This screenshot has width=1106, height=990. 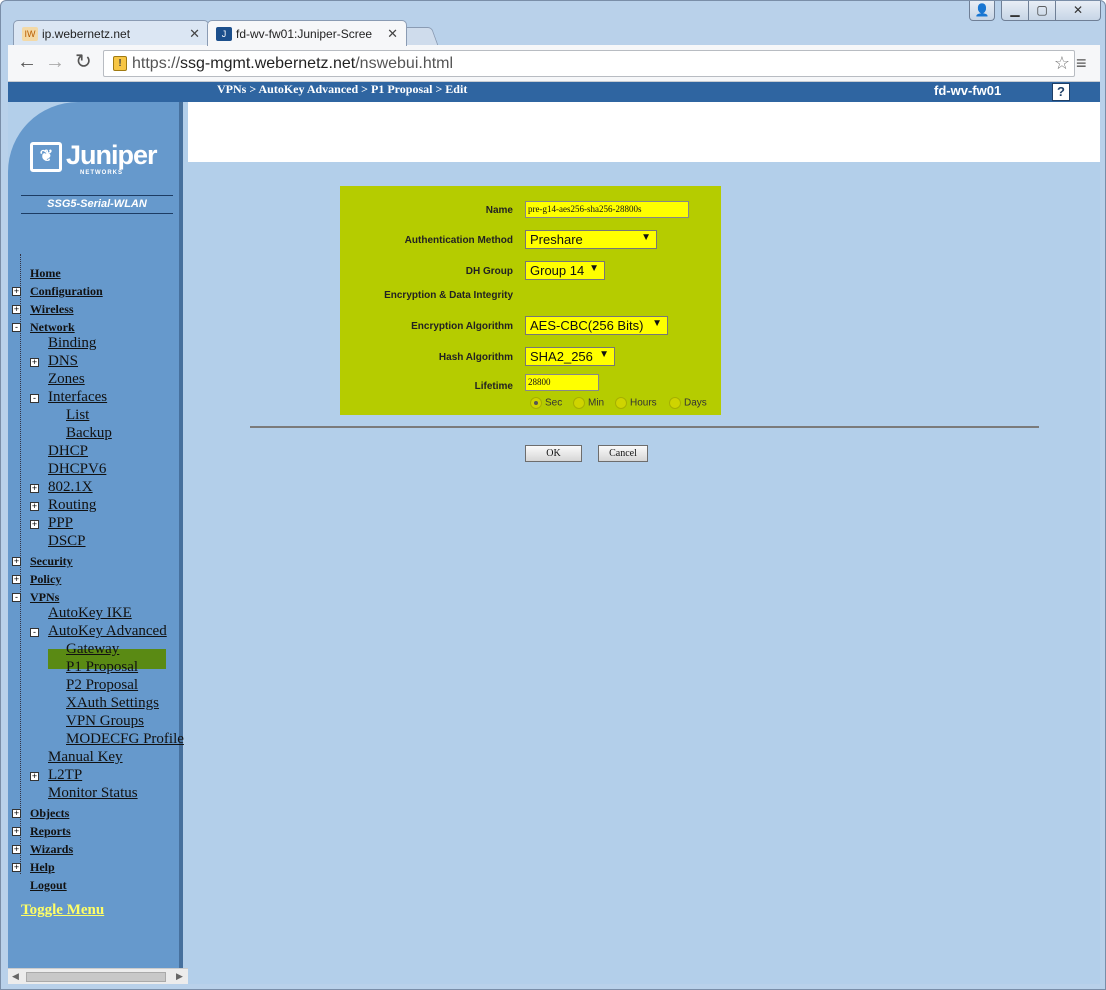 I want to click on tab-juniper-screenos: J fd-wv-fw01:Juniper-Scree ✕, so click(x=307, y=33).